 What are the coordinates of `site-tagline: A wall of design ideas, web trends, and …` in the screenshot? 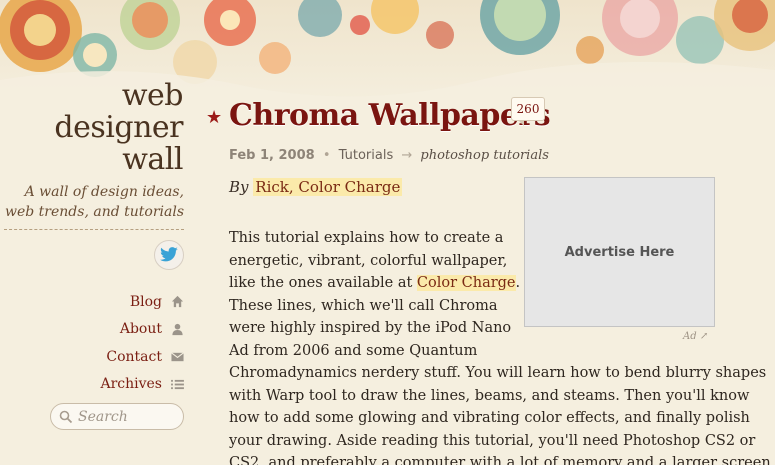 It's located at (94, 202).